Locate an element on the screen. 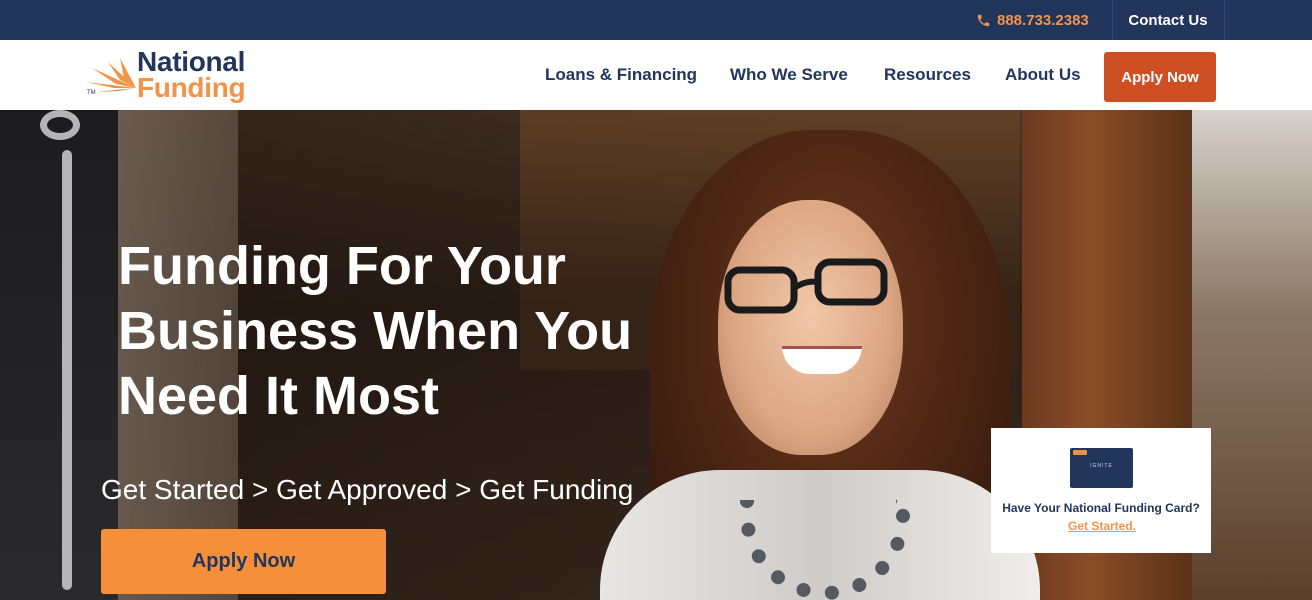  card-promo-message: Have Your National Funding Card? is located at coordinates (1101, 508).